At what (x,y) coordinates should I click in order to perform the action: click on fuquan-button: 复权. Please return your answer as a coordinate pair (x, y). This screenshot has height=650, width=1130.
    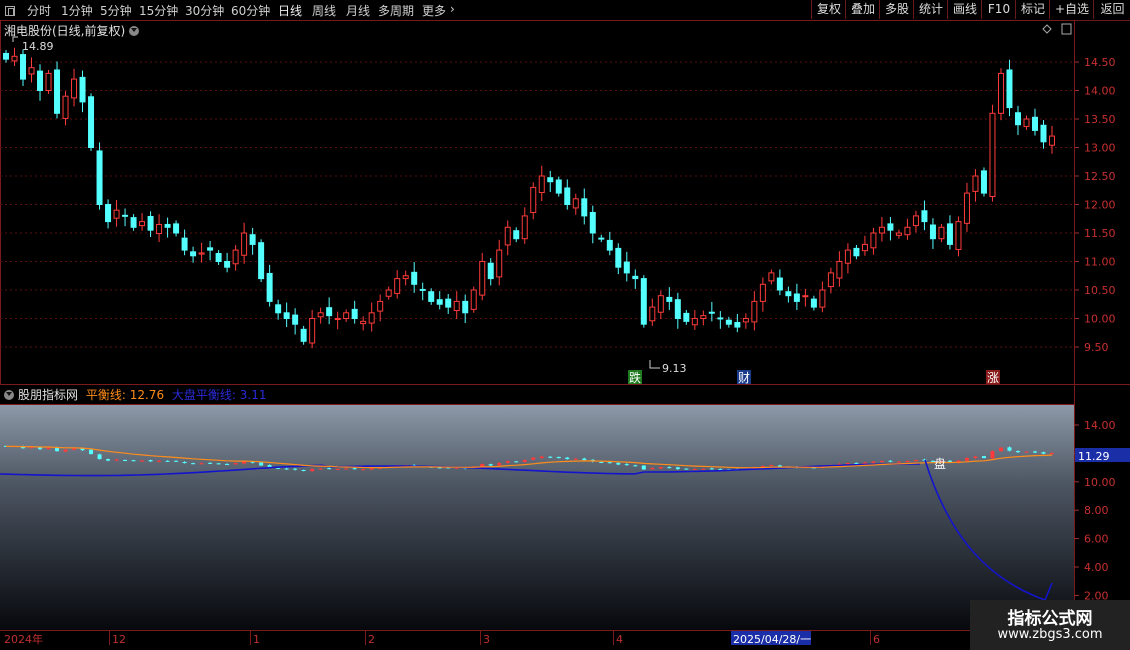
    Looking at the image, I should click on (828, 9).